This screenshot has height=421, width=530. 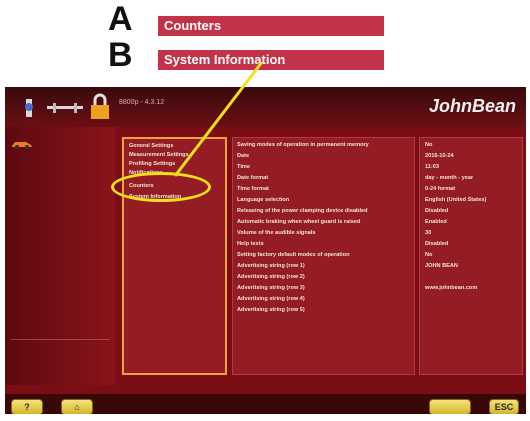 What do you see at coordinates (120, 19) in the screenshot?
I see `callout-letter-a: A` at bounding box center [120, 19].